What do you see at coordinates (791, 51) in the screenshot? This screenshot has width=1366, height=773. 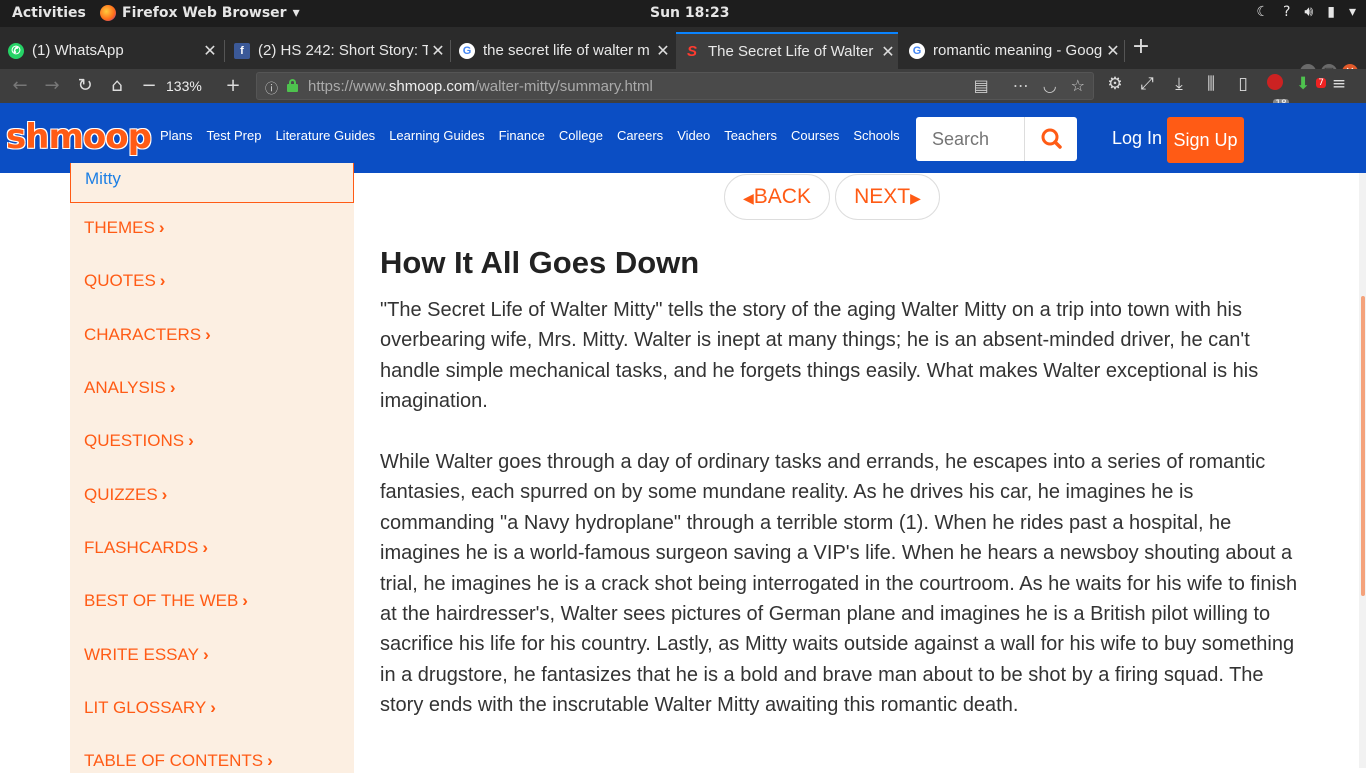 I see `tab-title: The Secret Life of Walter` at bounding box center [791, 51].